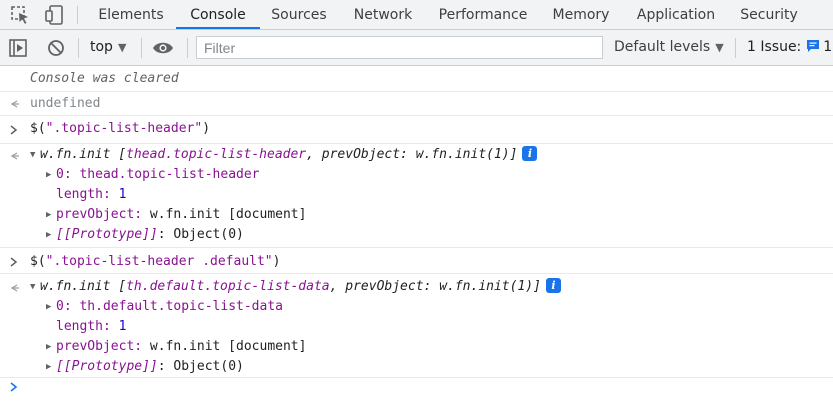 The image size is (833, 403). What do you see at coordinates (65, 103) in the screenshot?
I see `undefined-result: undefined` at bounding box center [65, 103].